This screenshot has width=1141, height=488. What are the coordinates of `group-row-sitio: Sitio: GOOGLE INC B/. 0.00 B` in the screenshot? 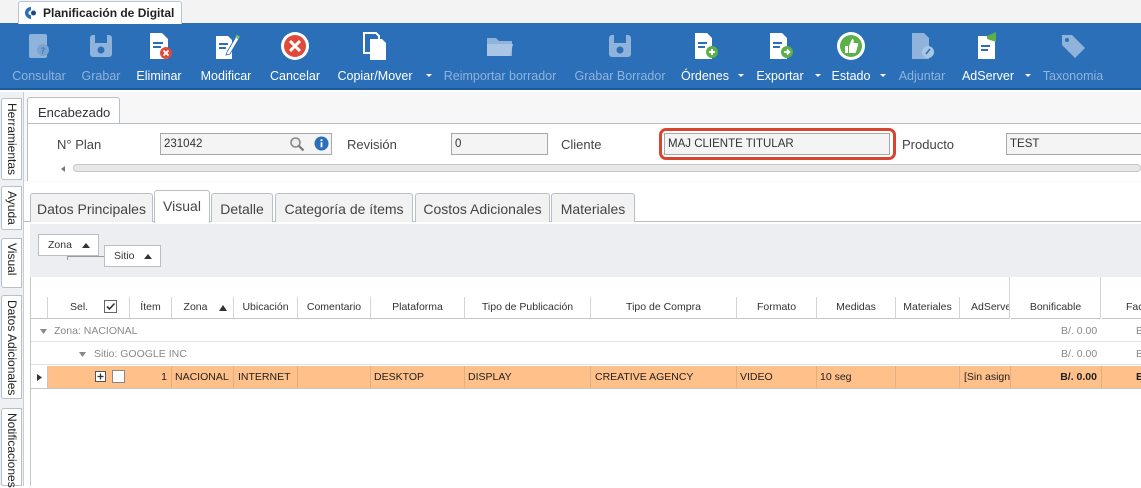 It's located at (586, 354).